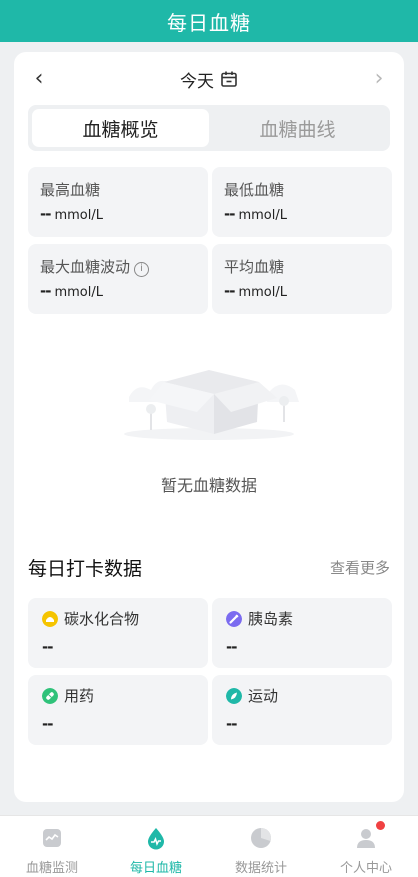 The image size is (418, 877). I want to click on empty-state-text: 暂无血糖数据, so click(208, 485).